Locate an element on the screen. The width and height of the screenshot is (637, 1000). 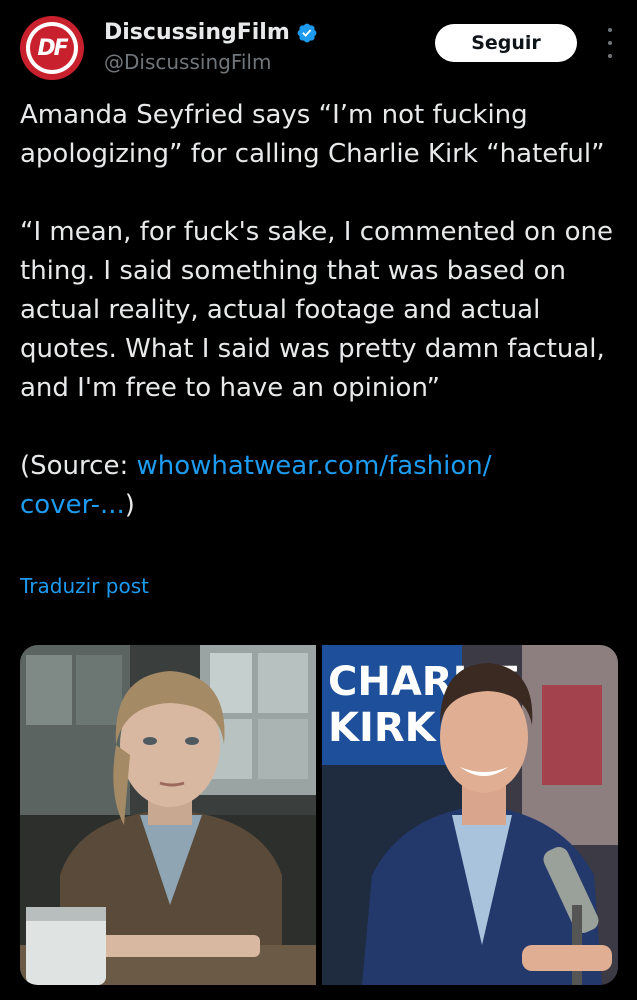
account-names: DiscussingFilm @DiscussingFilm is located at coordinates (211, 48).